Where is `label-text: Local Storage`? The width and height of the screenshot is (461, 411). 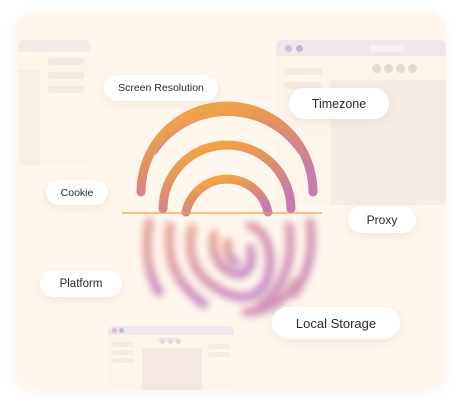 label-text: Local Storage is located at coordinates (336, 323).